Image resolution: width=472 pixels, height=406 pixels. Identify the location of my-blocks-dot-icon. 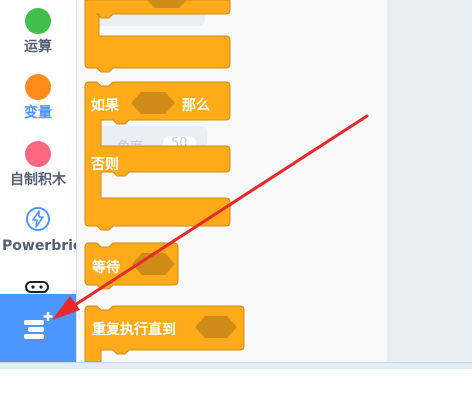
(38, 154).